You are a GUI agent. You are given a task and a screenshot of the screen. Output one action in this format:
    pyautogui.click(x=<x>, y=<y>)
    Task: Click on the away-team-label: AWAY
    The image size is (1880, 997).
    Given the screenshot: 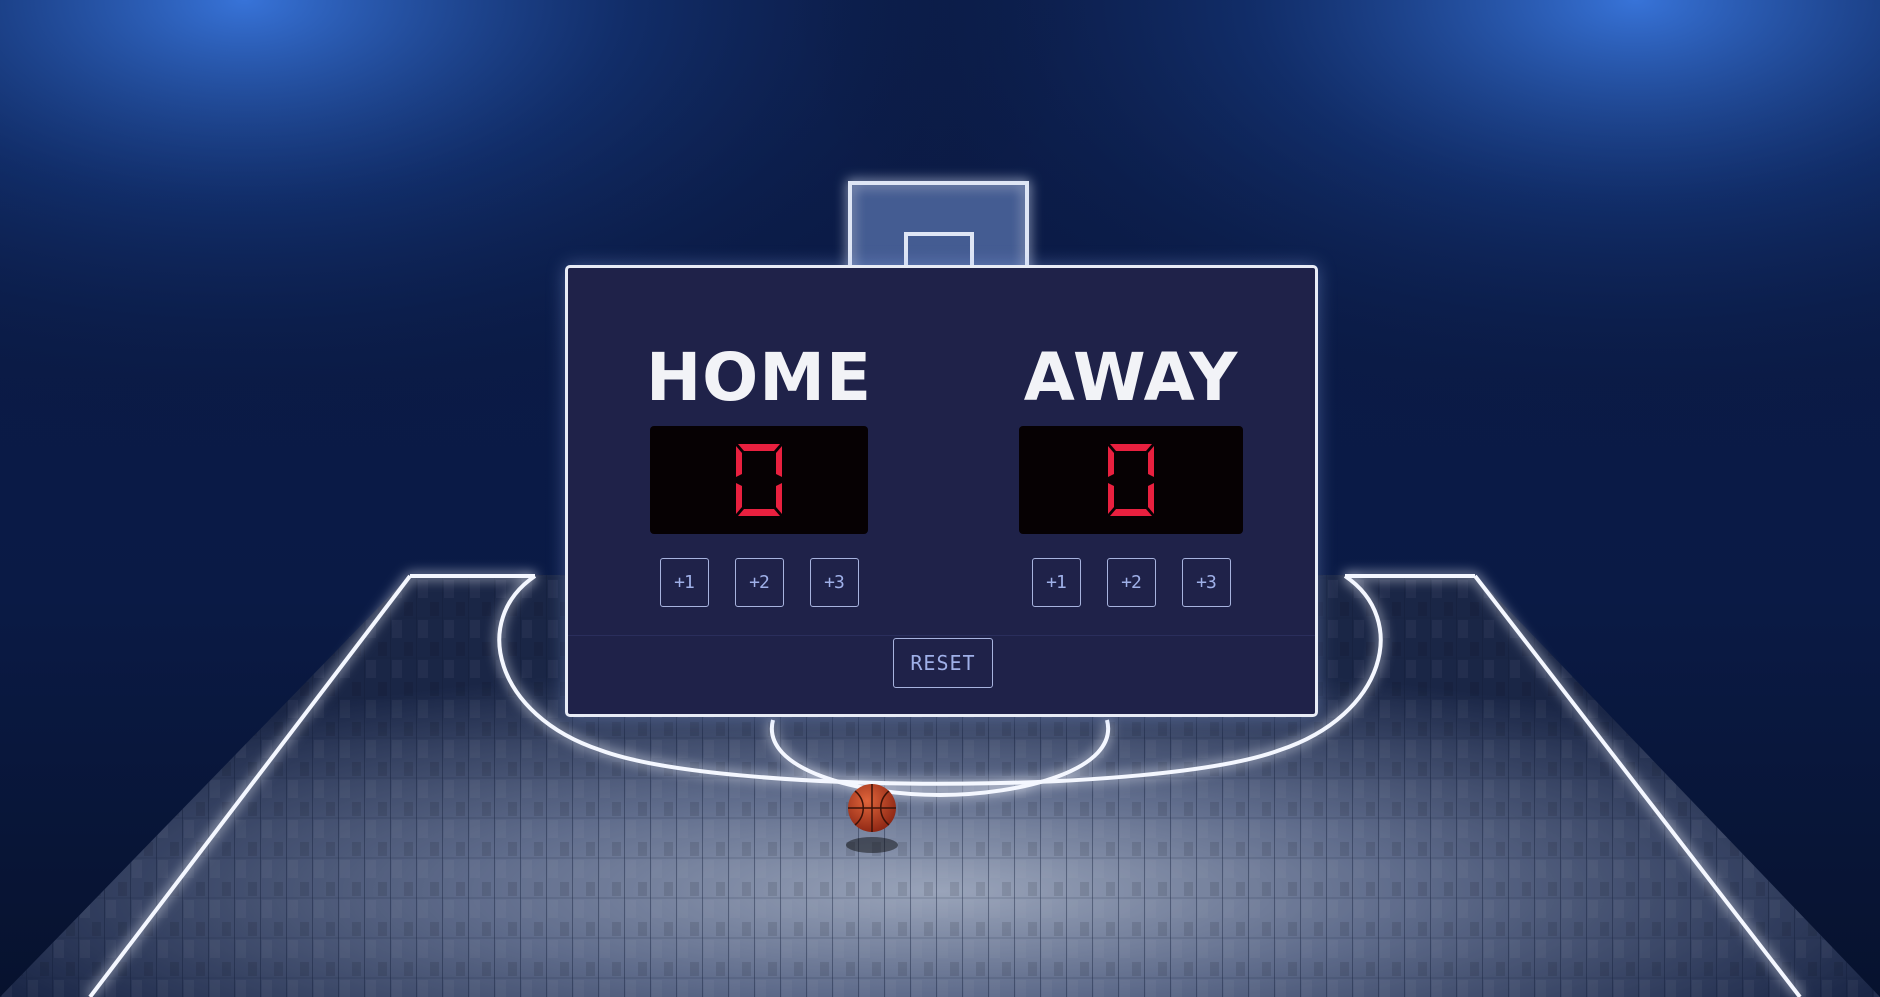 What is the action you would take?
    pyautogui.click(x=1131, y=377)
    